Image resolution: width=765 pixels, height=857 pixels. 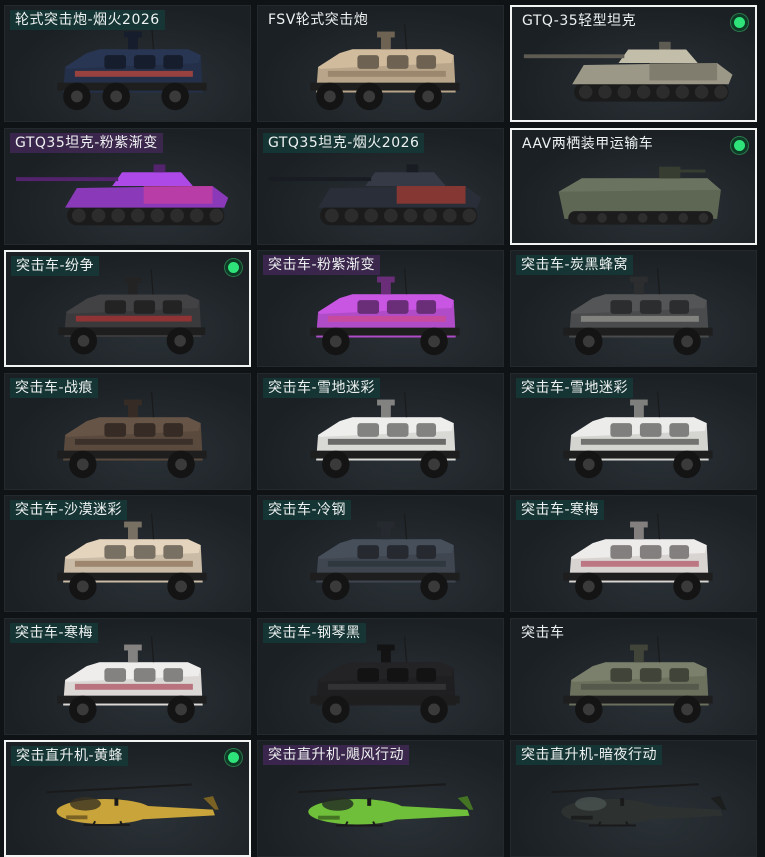 What do you see at coordinates (55, 266) in the screenshot?
I see `skin-name-label: 突击车-纷争` at bounding box center [55, 266].